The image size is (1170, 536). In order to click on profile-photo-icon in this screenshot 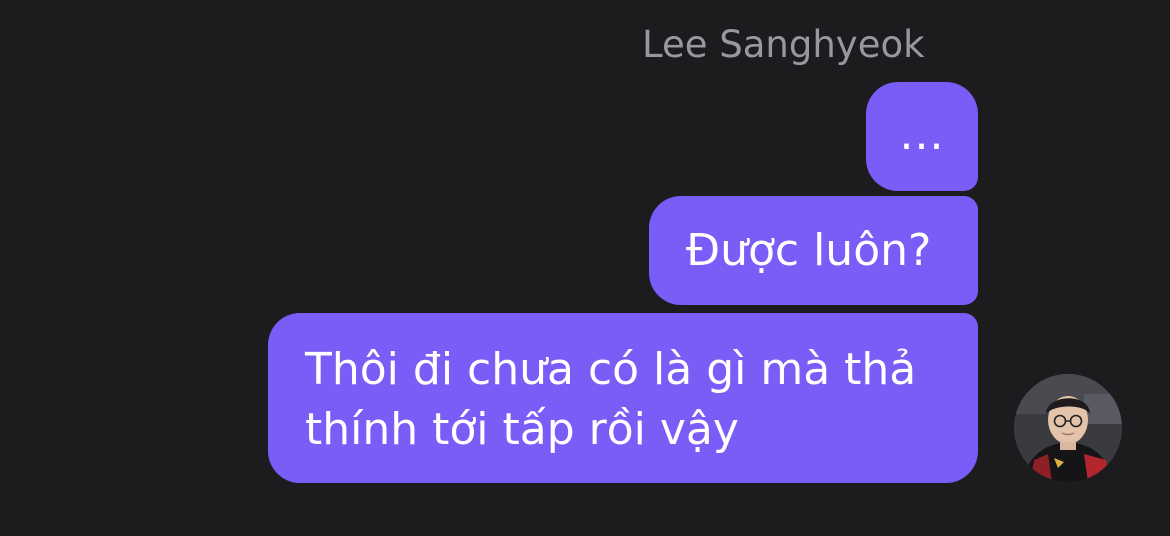, I will do `click(1068, 428)`.